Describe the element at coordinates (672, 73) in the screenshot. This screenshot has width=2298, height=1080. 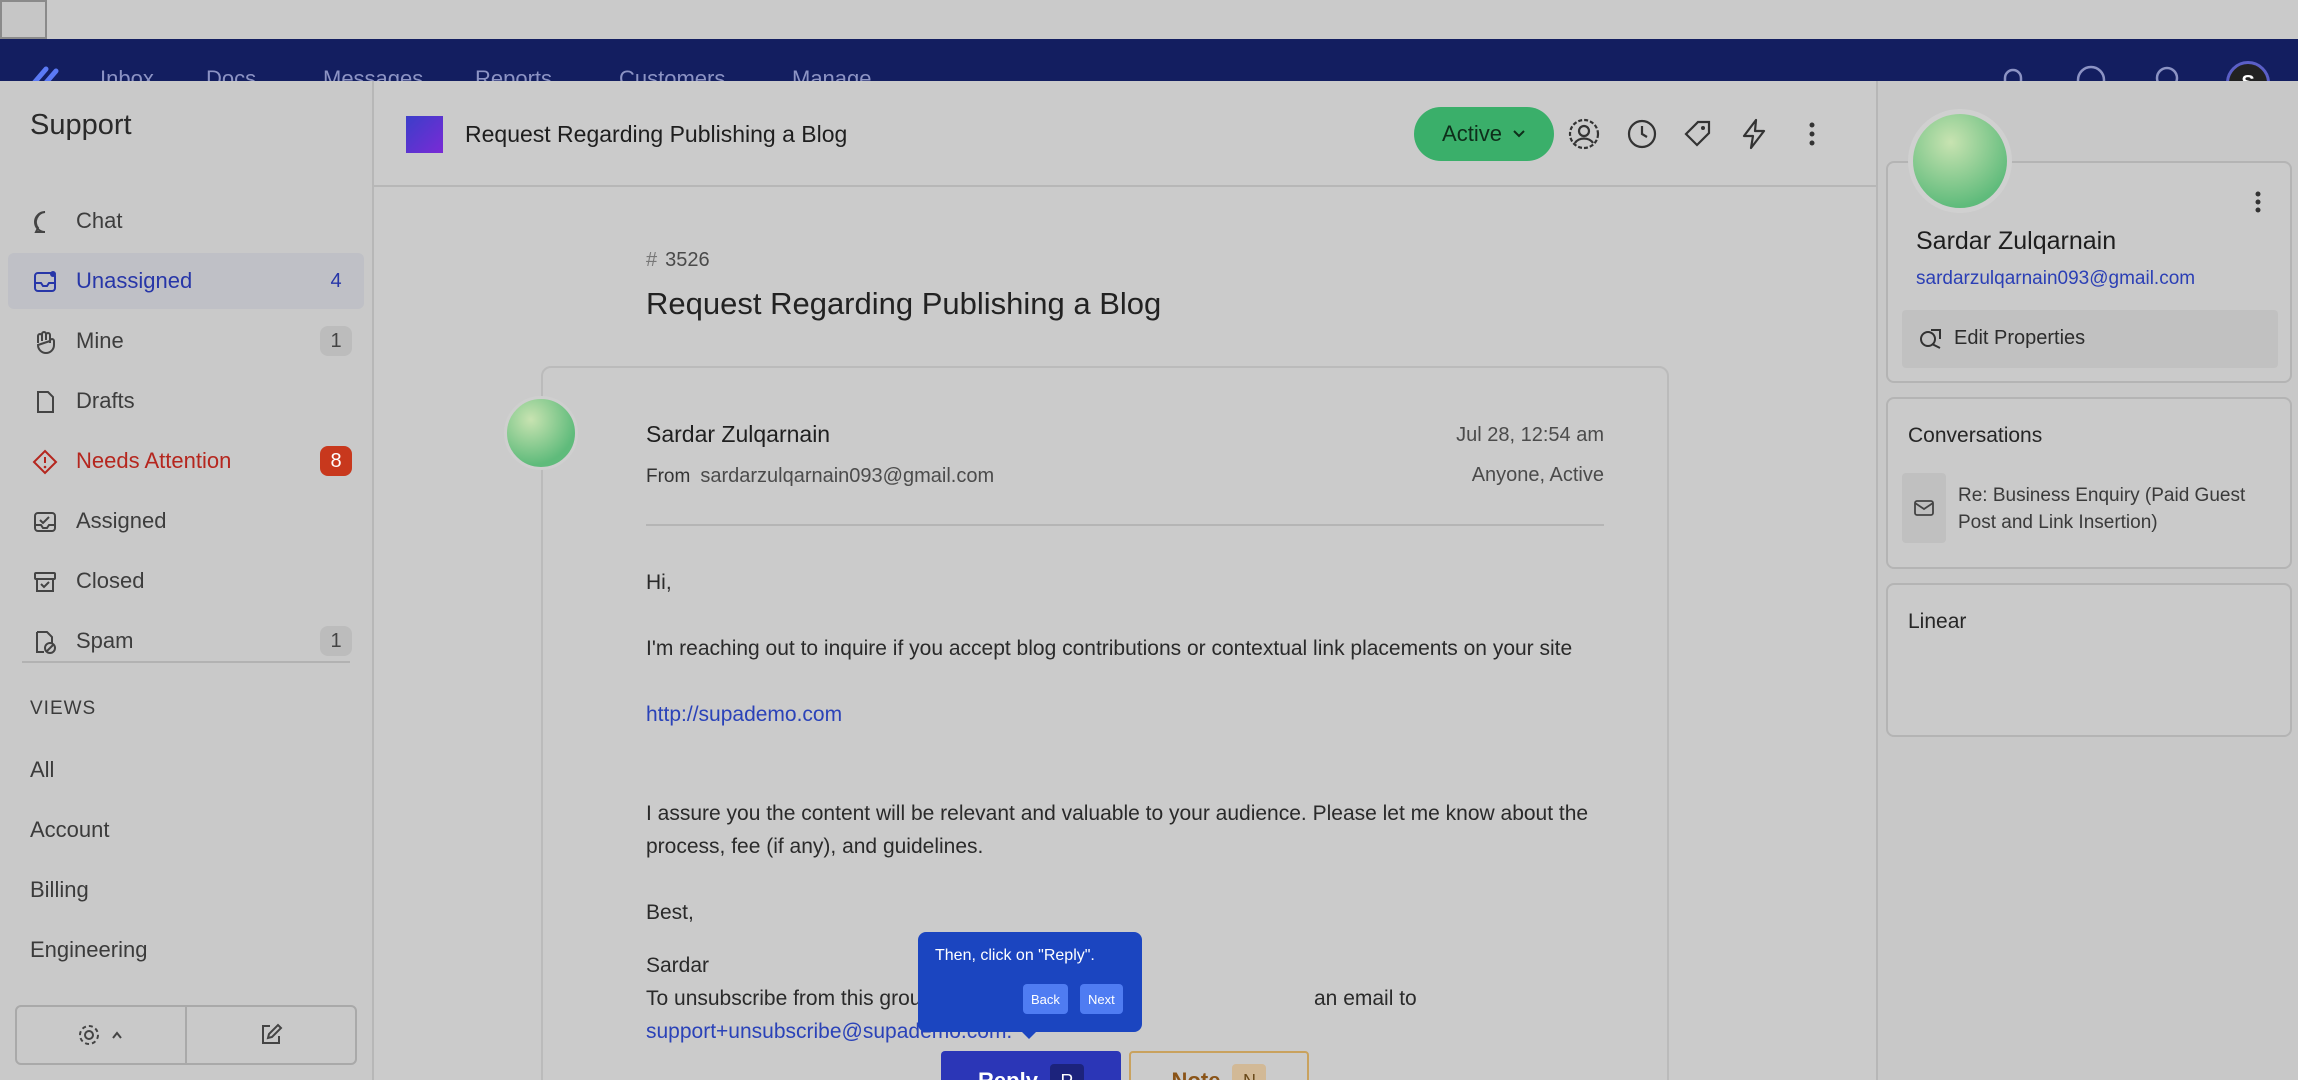
I see `nav-customers: Customers` at that location.